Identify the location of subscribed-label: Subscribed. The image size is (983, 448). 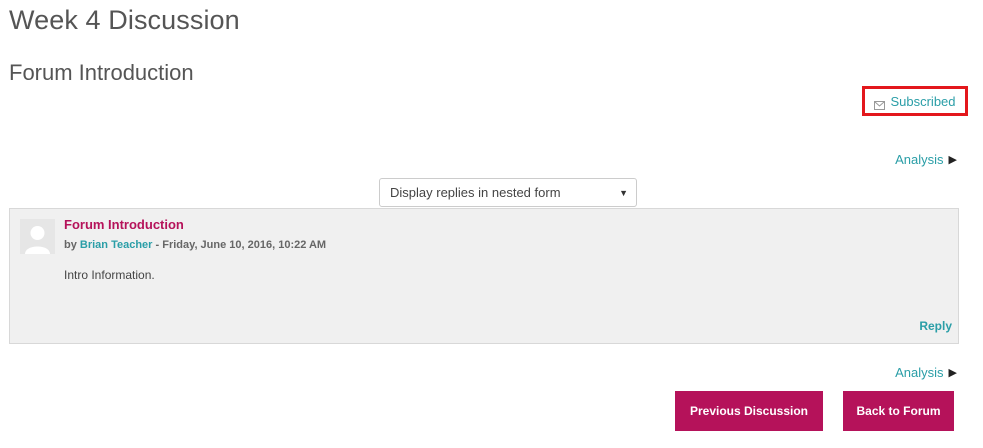
(923, 101).